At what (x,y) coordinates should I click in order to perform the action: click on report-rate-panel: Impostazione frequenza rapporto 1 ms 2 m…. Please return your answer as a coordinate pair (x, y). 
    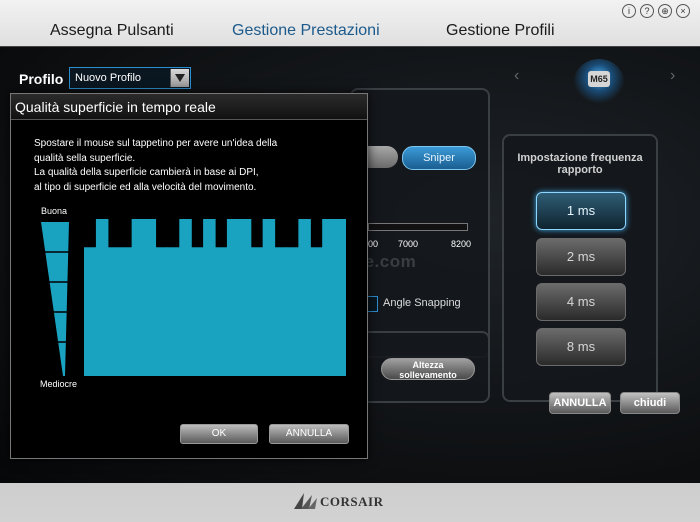
    Looking at the image, I should click on (580, 268).